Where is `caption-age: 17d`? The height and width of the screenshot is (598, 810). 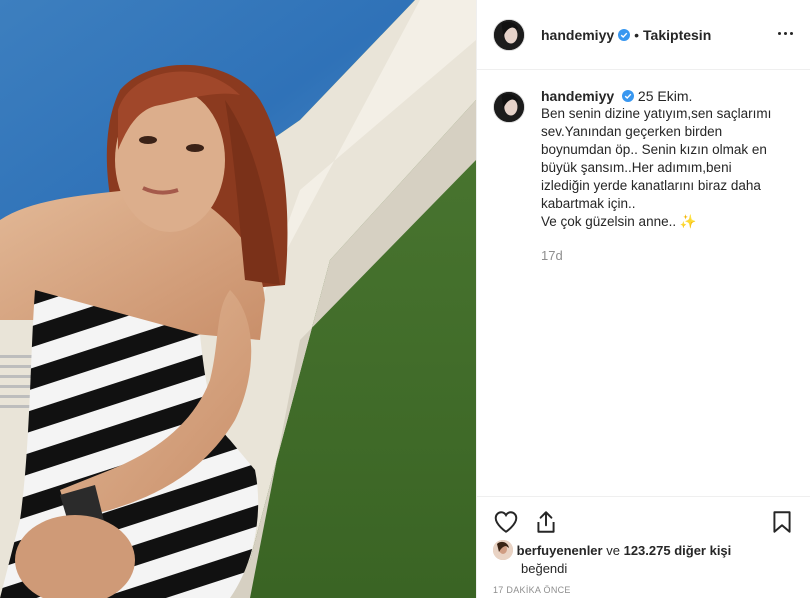
caption-age: 17d is located at coordinates (552, 255).